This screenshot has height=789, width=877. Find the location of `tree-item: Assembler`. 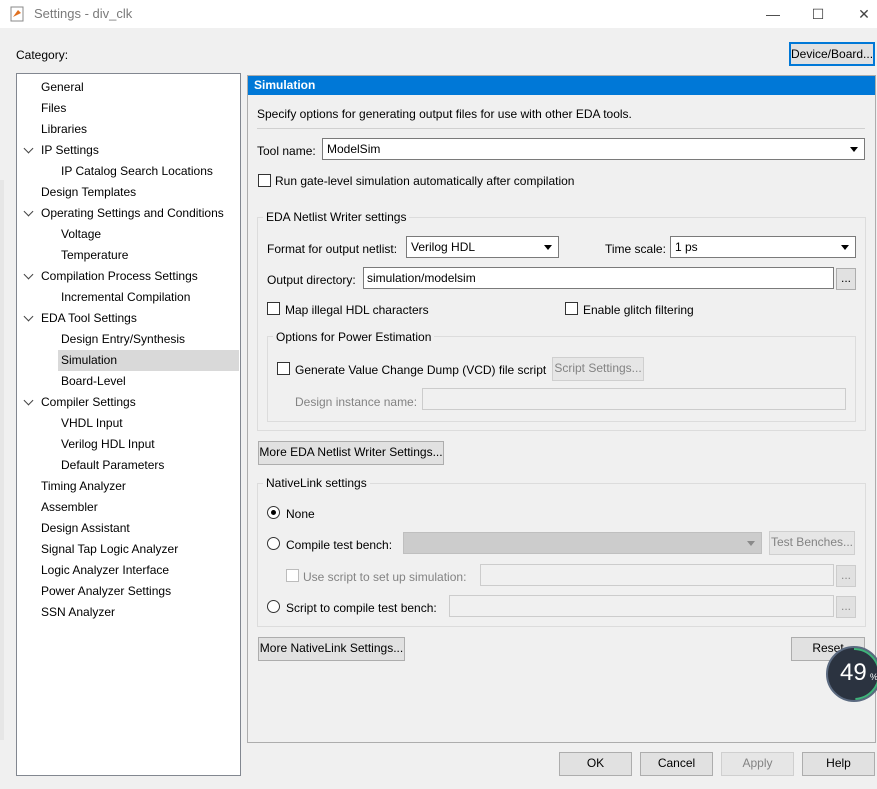

tree-item: Assembler is located at coordinates (128, 507).